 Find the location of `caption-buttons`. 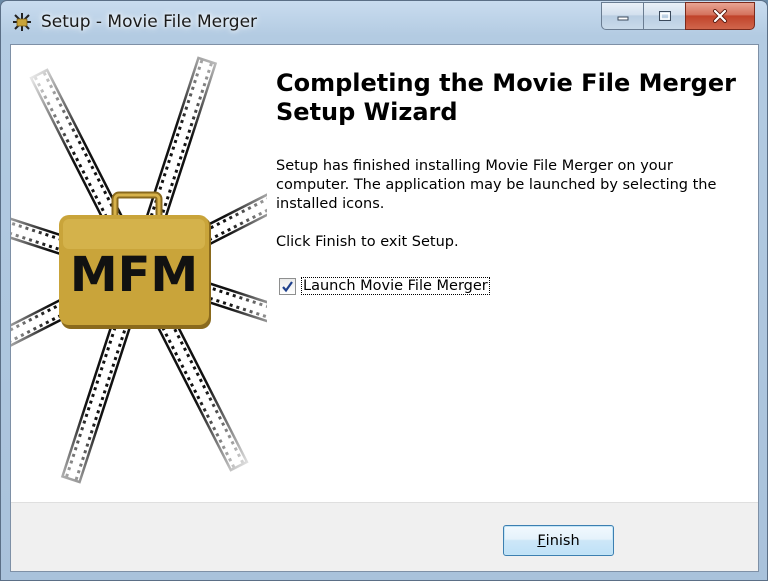

caption-buttons is located at coordinates (678, 16).